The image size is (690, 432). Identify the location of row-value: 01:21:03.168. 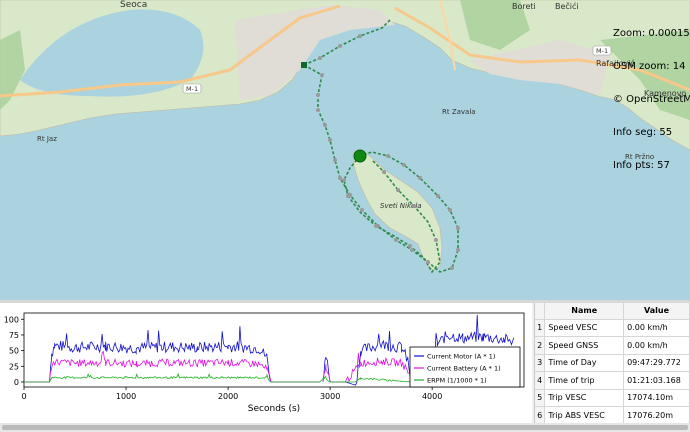
(656, 380).